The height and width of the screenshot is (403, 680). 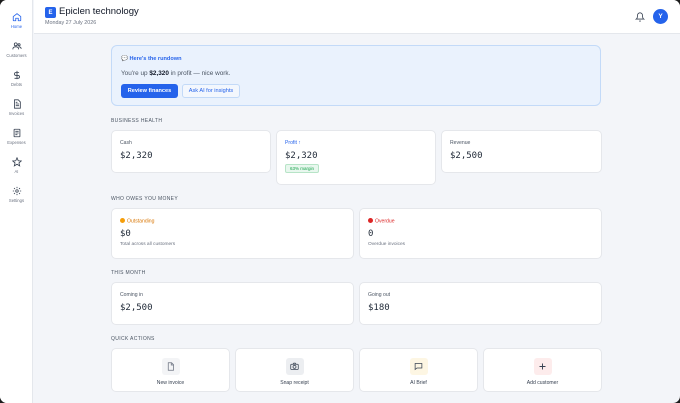 I want to click on review-finances-button: Review finances, so click(x=149, y=91).